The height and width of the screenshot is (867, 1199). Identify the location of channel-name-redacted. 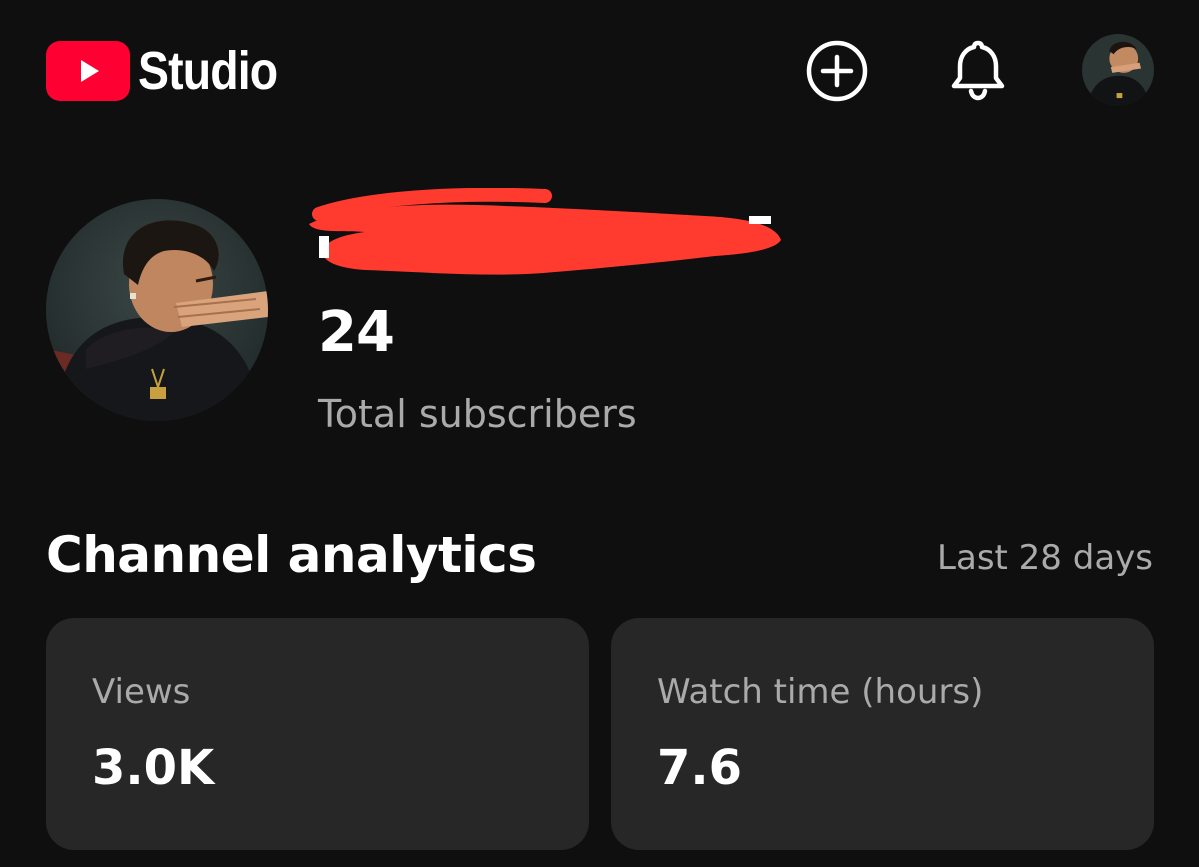
(545, 231).